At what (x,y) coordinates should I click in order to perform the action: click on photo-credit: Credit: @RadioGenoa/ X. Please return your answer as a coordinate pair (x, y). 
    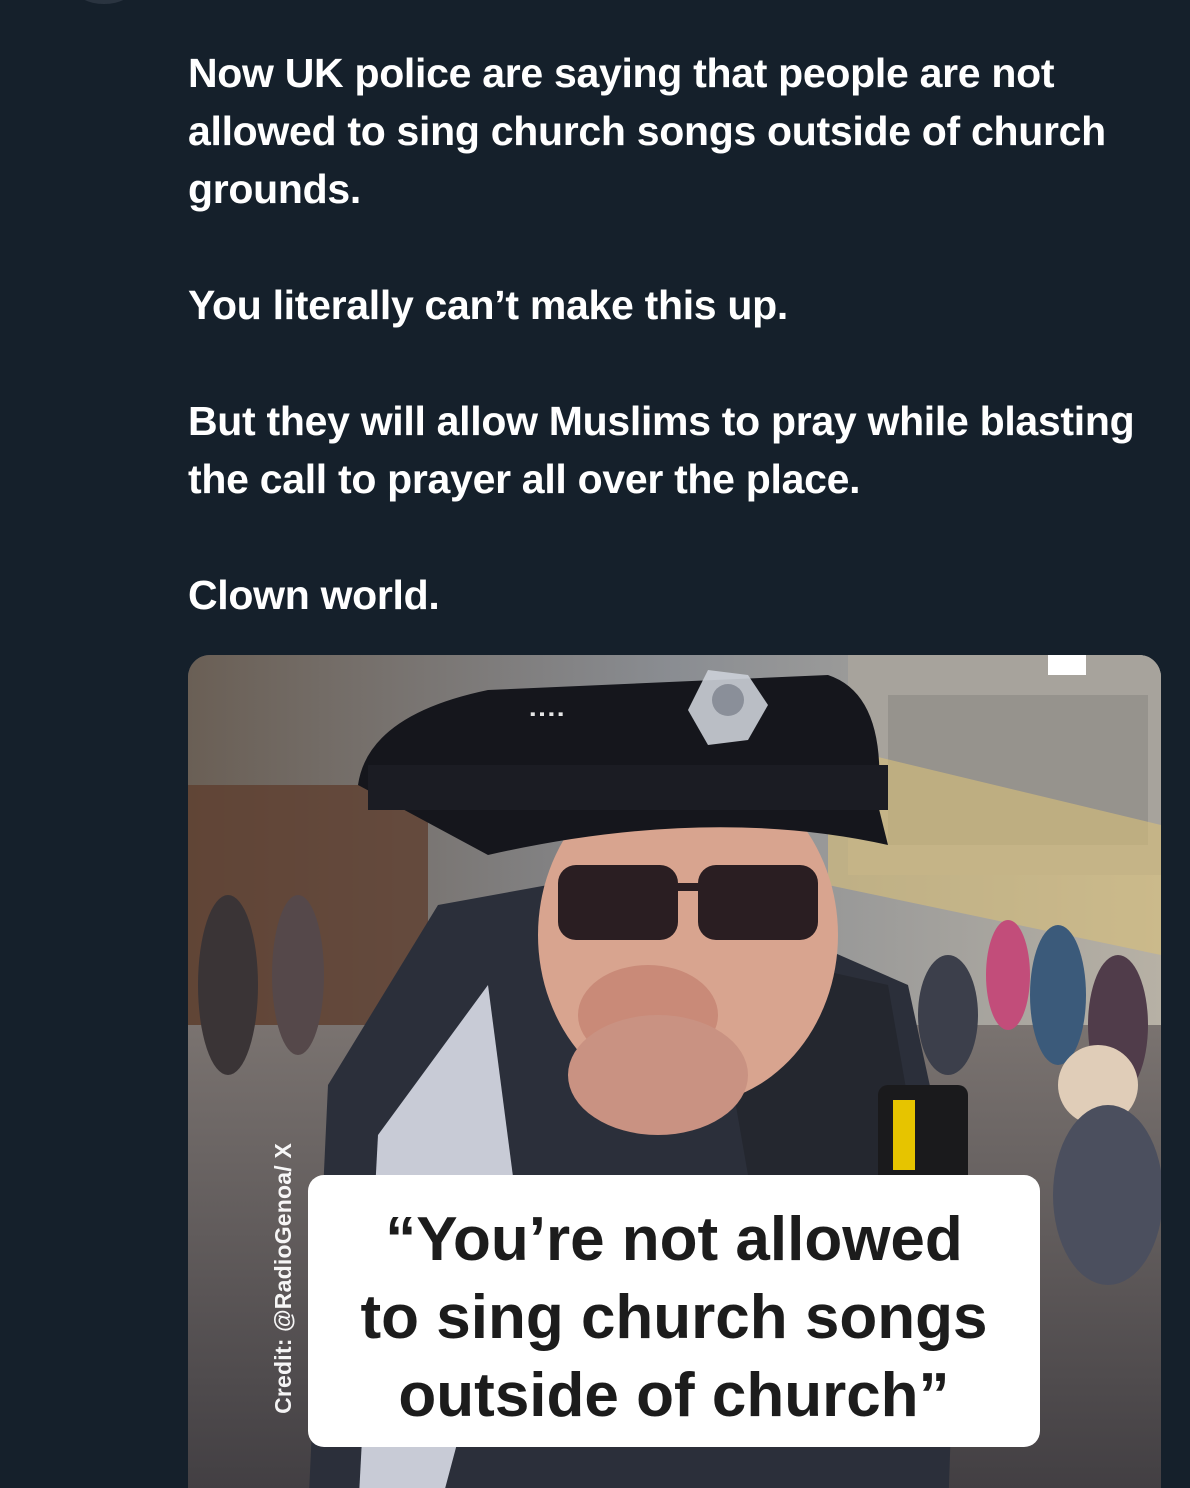
    Looking at the image, I should click on (283, 1278).